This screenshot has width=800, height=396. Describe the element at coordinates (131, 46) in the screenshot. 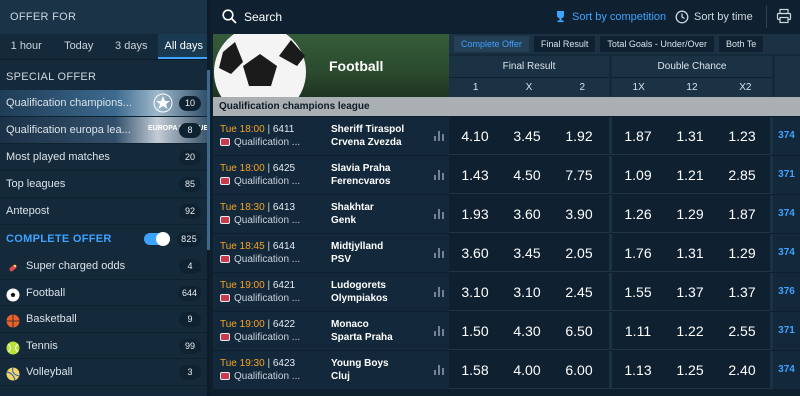

I see `period-tab-3-days: 3 days` at that location.